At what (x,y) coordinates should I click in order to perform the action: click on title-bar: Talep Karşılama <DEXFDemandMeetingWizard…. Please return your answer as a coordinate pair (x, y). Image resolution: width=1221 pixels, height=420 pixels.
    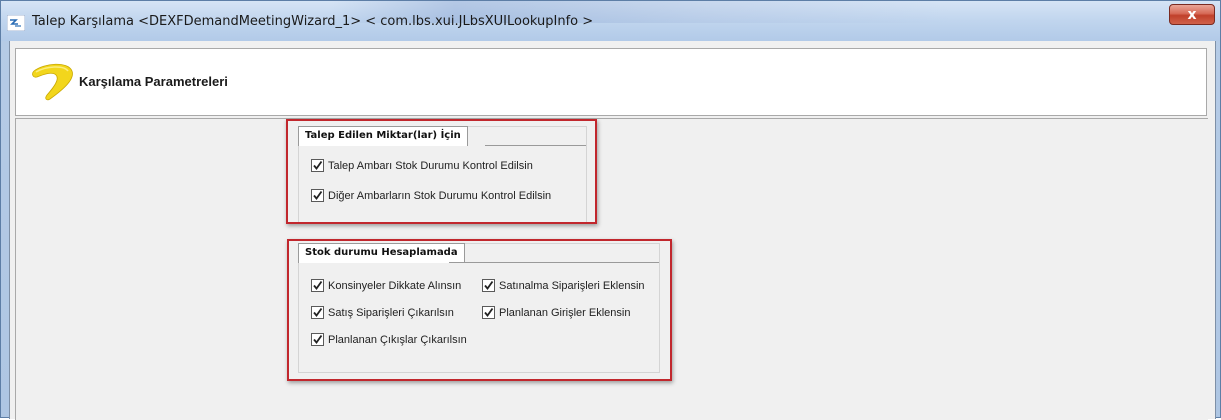
    Looking at the image, I should click on (610, 21).